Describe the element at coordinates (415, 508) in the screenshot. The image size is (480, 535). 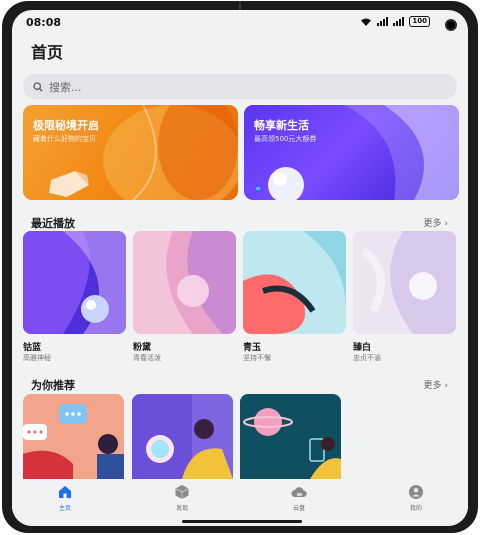
I see `tab-label: 我的` at that location.